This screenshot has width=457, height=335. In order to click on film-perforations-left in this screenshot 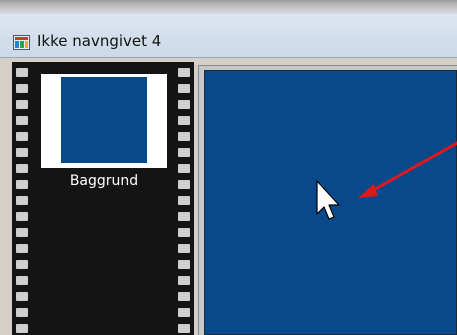, I will do `click(22, 198)`.